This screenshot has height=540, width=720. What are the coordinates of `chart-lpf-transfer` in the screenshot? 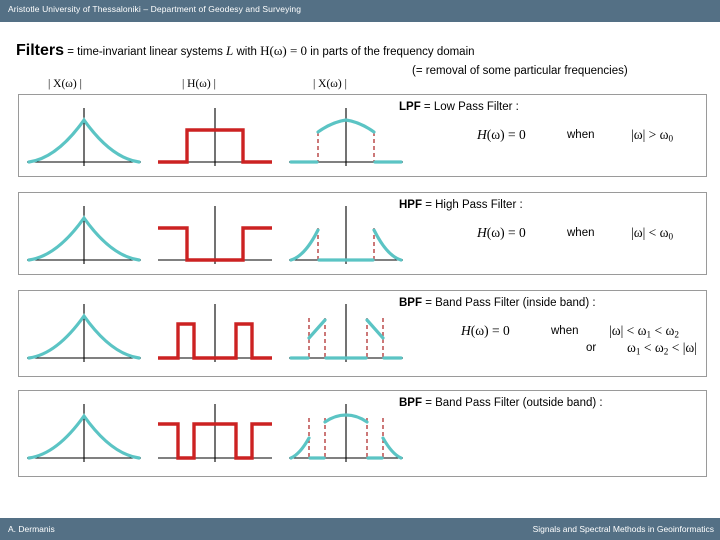 It's located at (215, 137).